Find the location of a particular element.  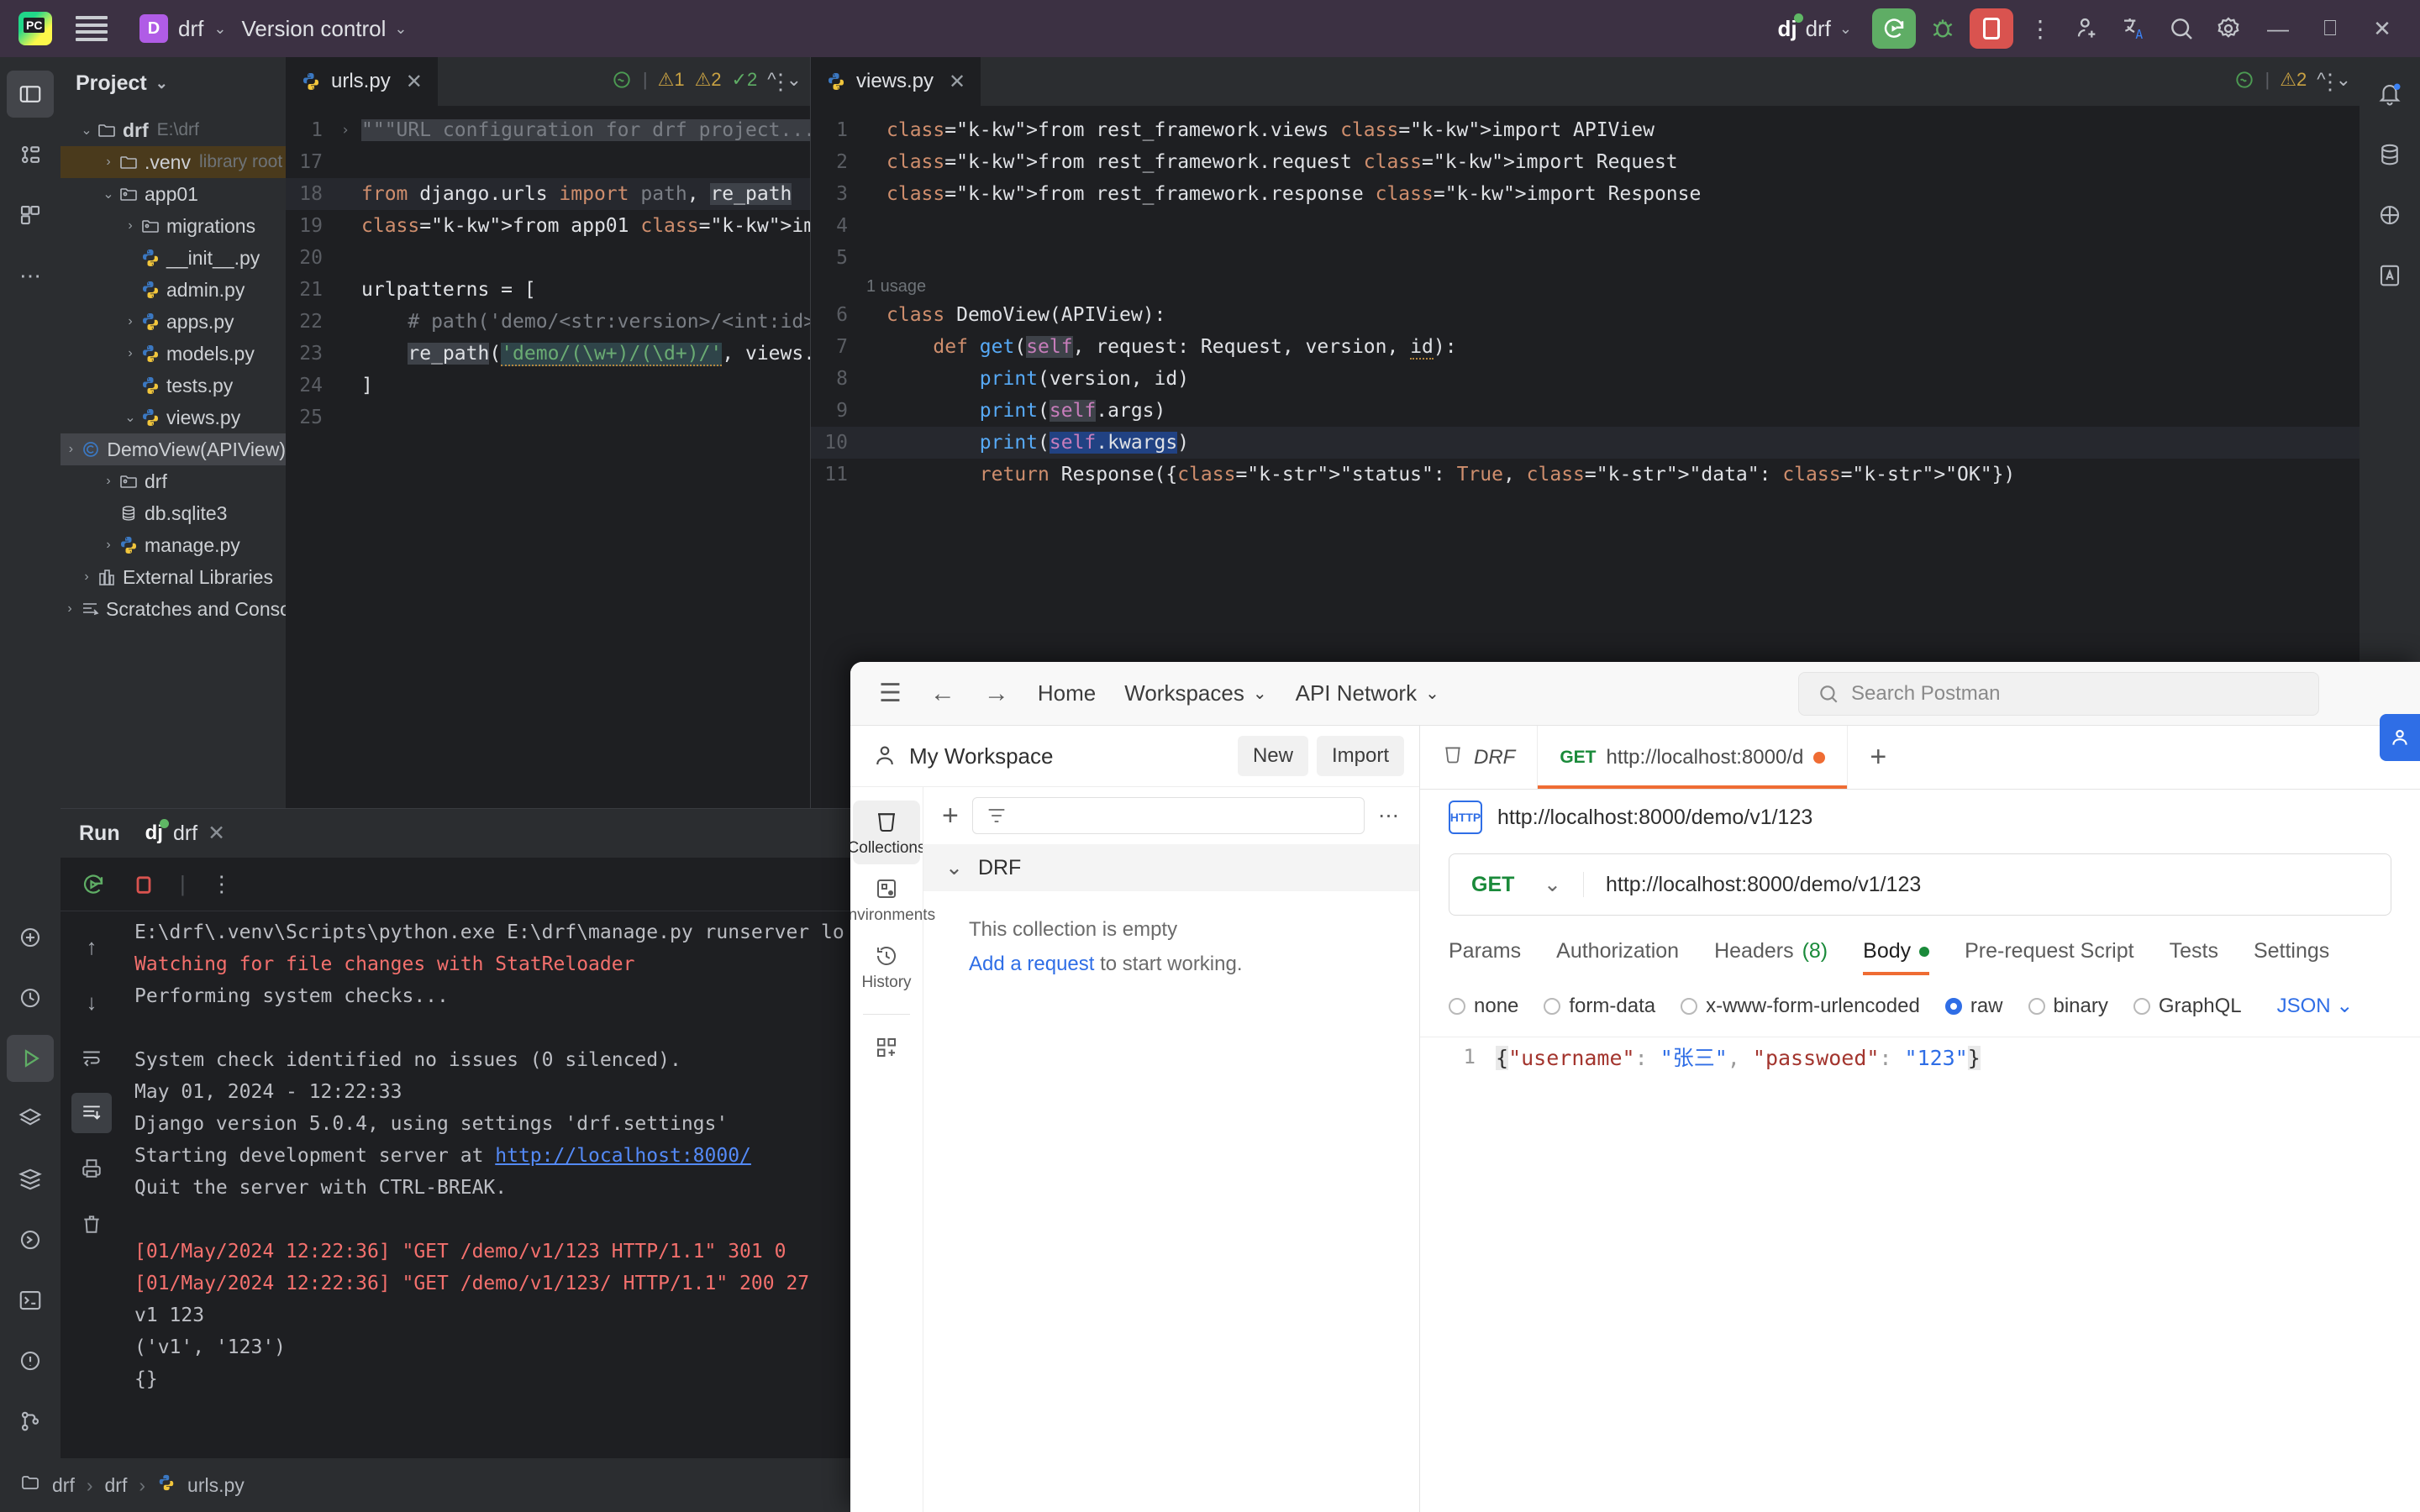

tab-views-py: views.py ✕ is located at coordinates (896, 81).